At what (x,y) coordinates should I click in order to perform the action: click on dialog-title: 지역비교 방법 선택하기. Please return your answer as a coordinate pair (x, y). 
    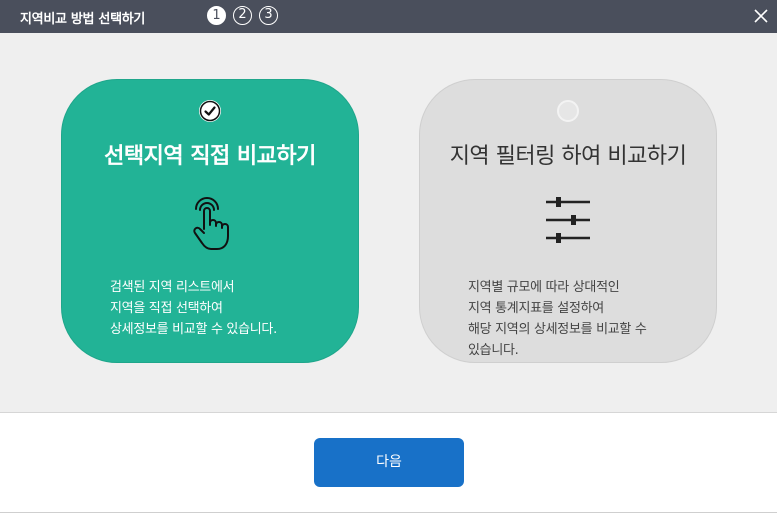
    Looking at the image, I should click on (83, 19).